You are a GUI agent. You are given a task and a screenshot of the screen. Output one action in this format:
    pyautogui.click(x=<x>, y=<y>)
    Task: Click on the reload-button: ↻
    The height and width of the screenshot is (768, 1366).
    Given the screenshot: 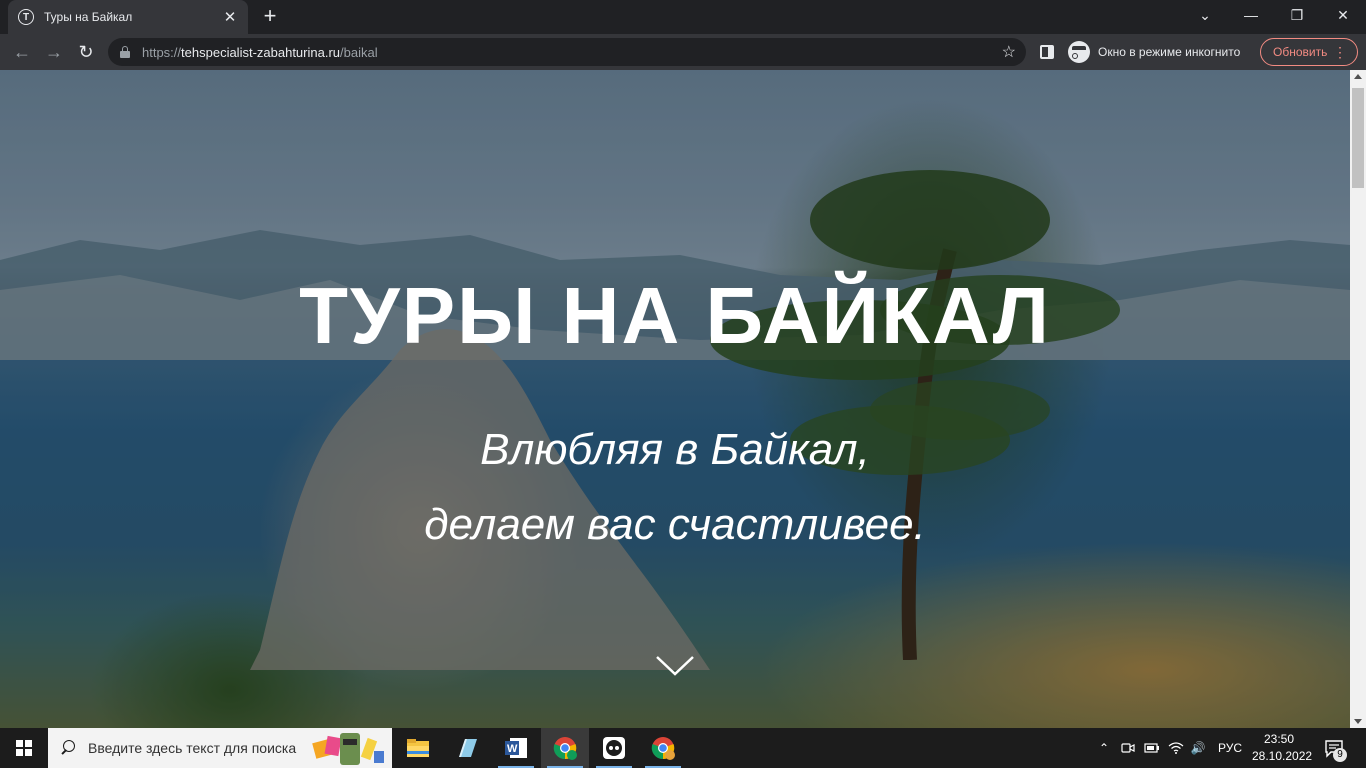 What is the action you would take?
    pyautogui.click(x=86, y=52)
    